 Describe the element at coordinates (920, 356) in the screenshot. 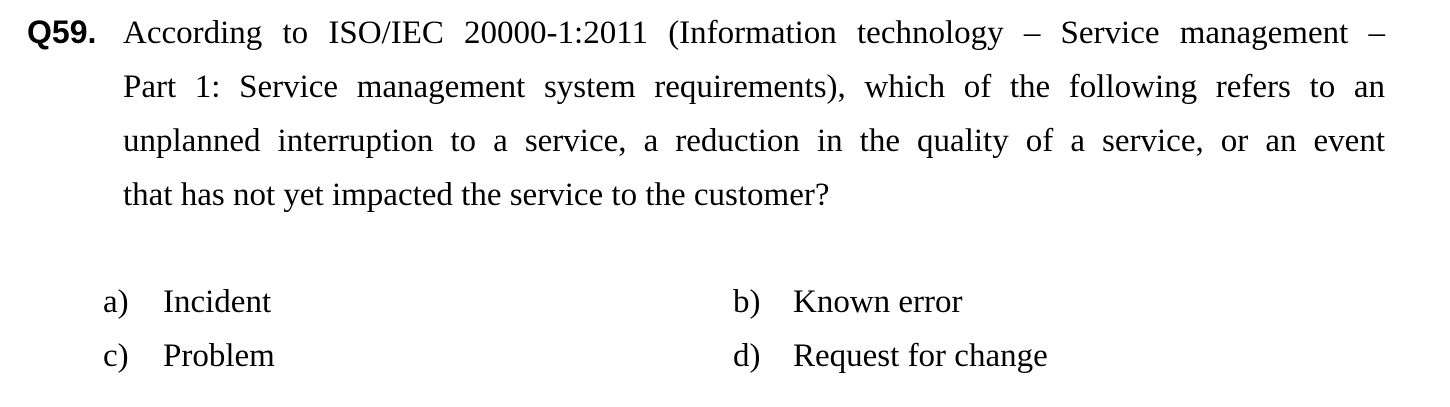

I see `option-text: Request for change` at that location.